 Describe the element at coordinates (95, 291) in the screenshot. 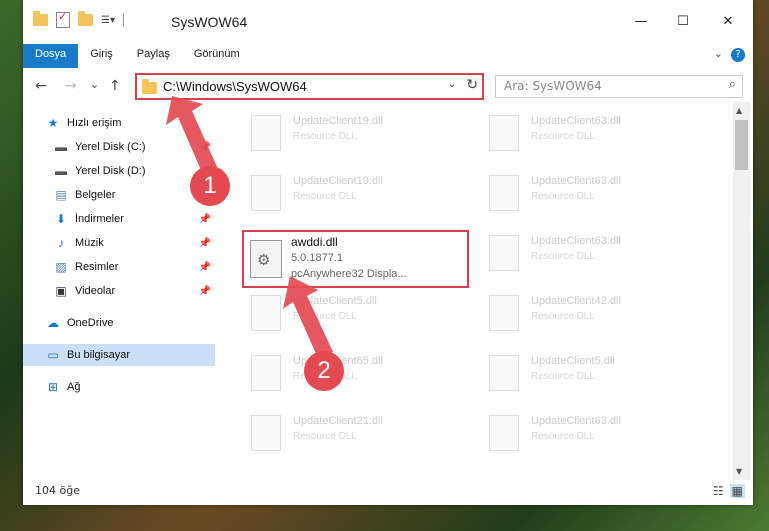

I see `sidebar-item-label: Videolar` at that location.